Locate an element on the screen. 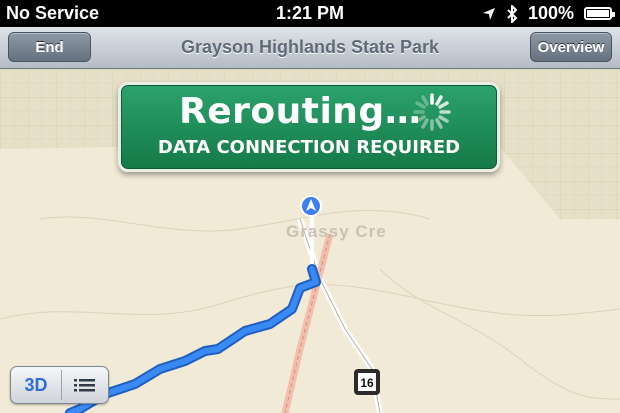  status-right: 100% is located at coordinates (548, 13).